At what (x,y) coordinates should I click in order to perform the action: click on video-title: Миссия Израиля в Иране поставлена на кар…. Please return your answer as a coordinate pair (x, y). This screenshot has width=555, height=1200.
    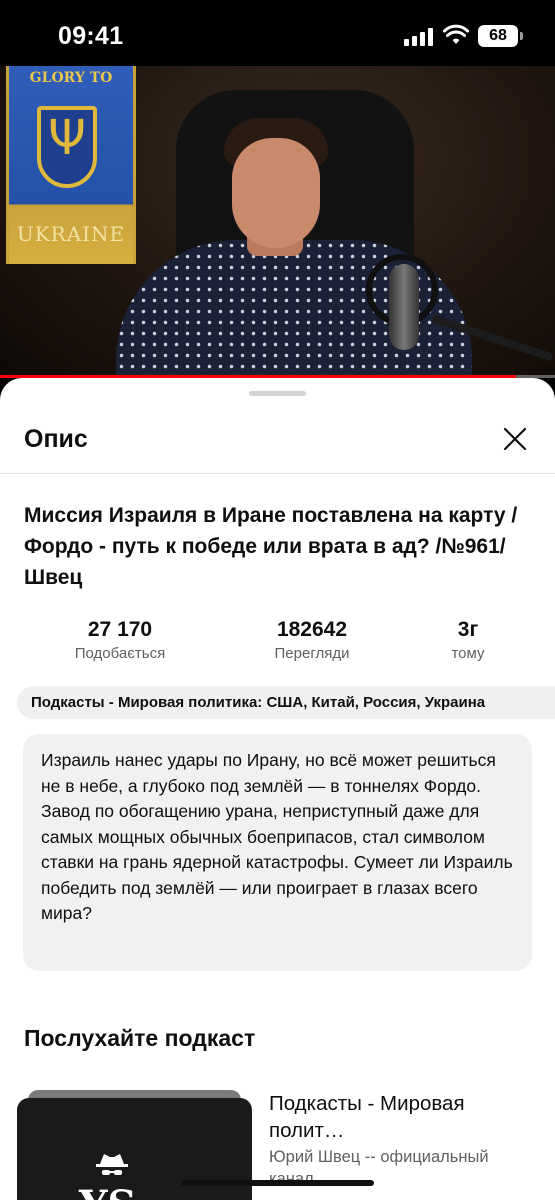
    Looking at the image, I should click on (271, 546).